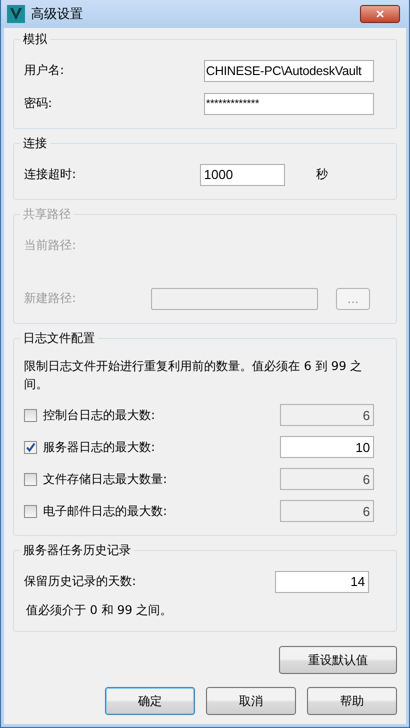 The image size is (410, 728). I want to click on field-label: 新建路径:, so click(51, 298).